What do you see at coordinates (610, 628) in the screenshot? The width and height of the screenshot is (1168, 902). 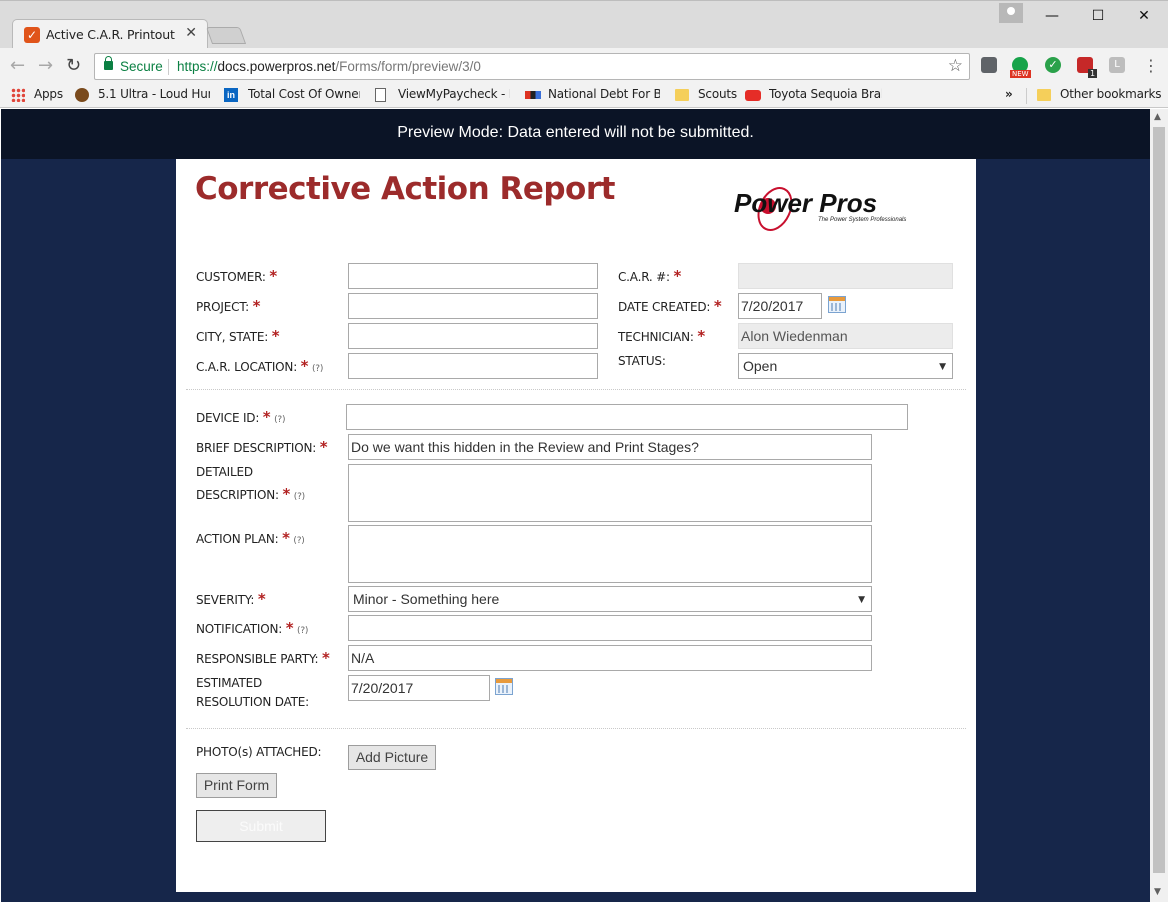 I see `notification-input` at bounding box center [610, 628].